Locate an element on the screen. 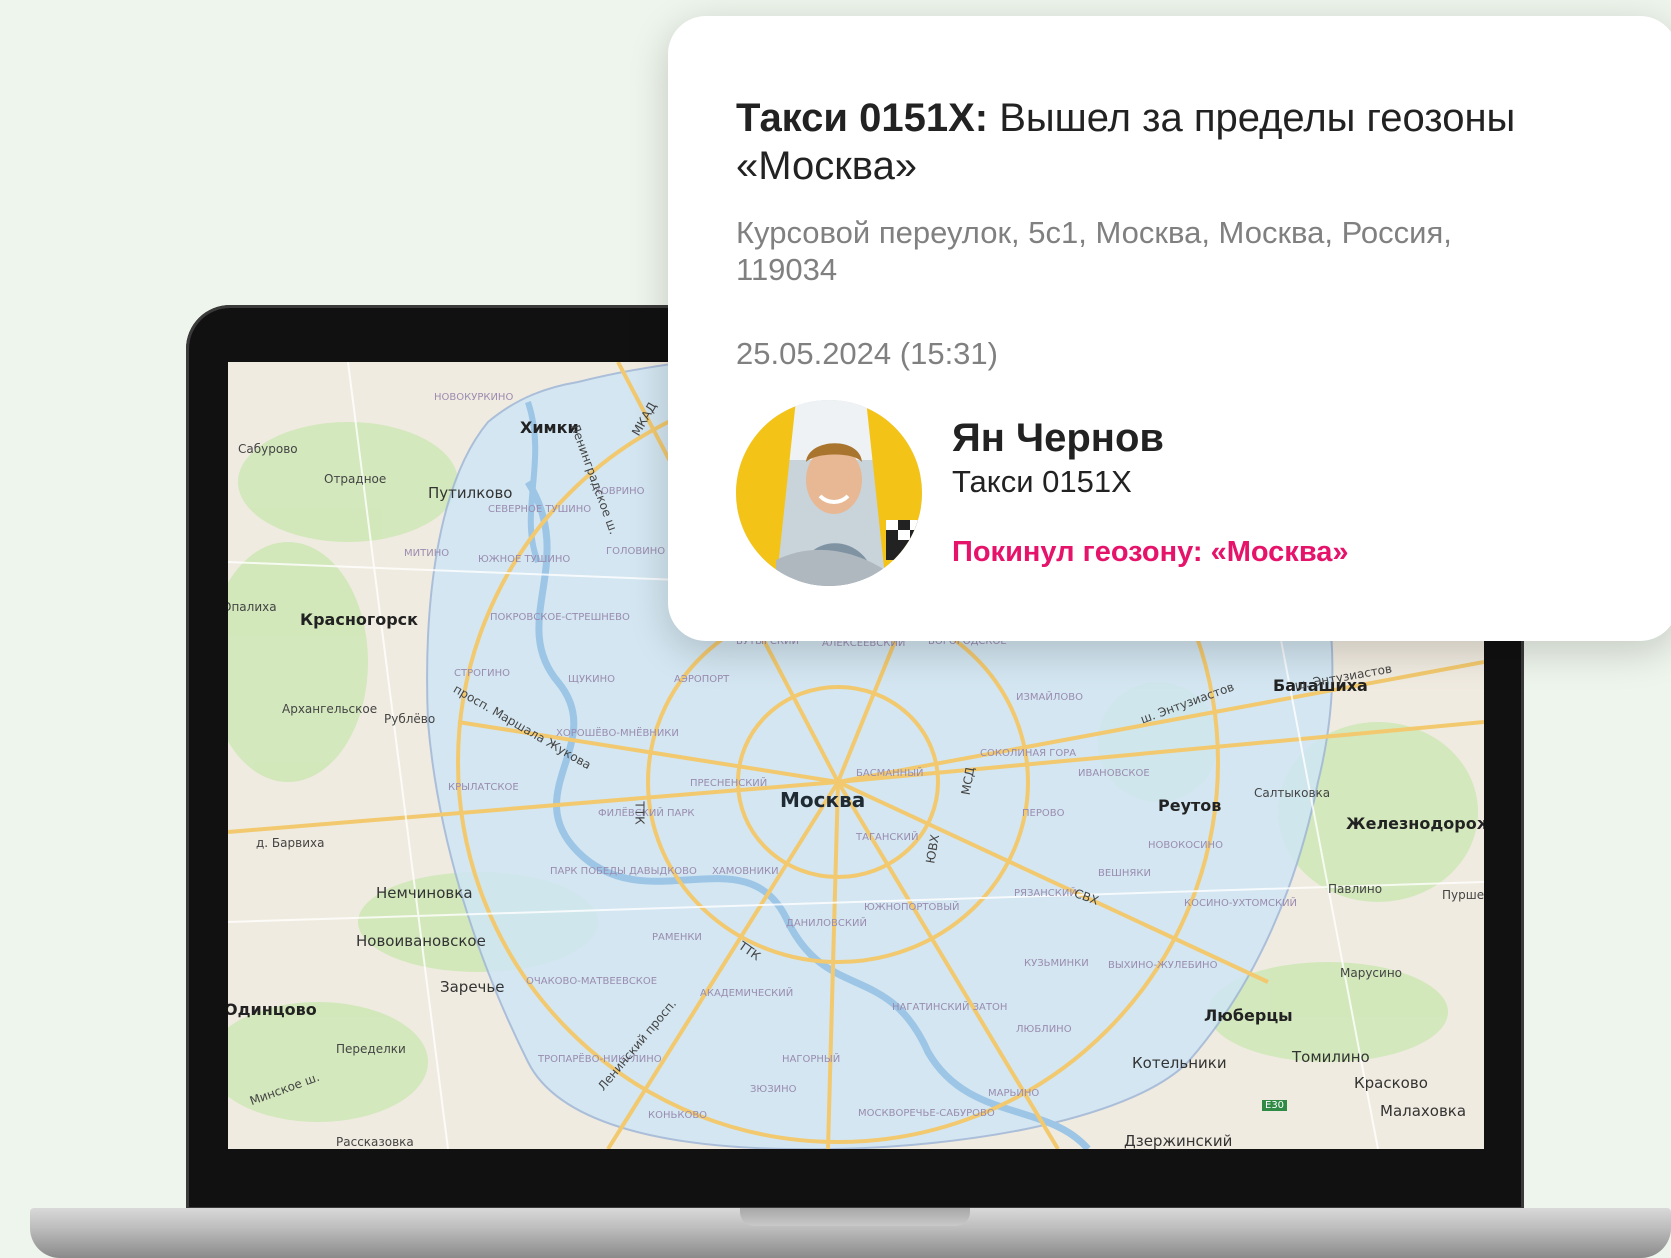 This screenshot has width=1671, height=1258. map-label-peredelki: Переделки is located at coordinates (371, 1049).